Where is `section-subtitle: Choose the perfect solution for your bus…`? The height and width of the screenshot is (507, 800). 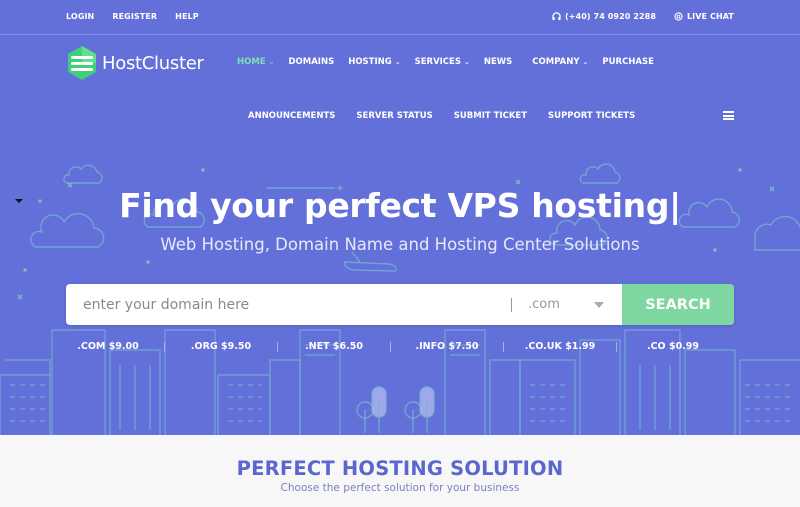
section-subtitle: Choose the perfect solution for your bus… is located at coordinates (400, 488).